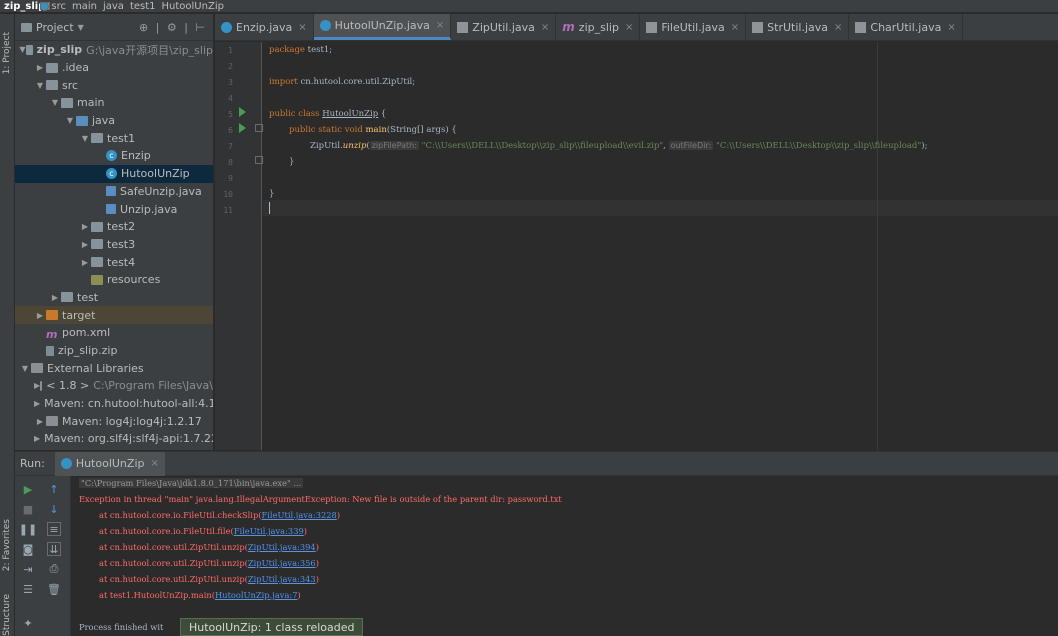  Describe the element at coordinates (693, 27) in the screenshot. I see `editor-tab: FileUtil.java ×` at that location.